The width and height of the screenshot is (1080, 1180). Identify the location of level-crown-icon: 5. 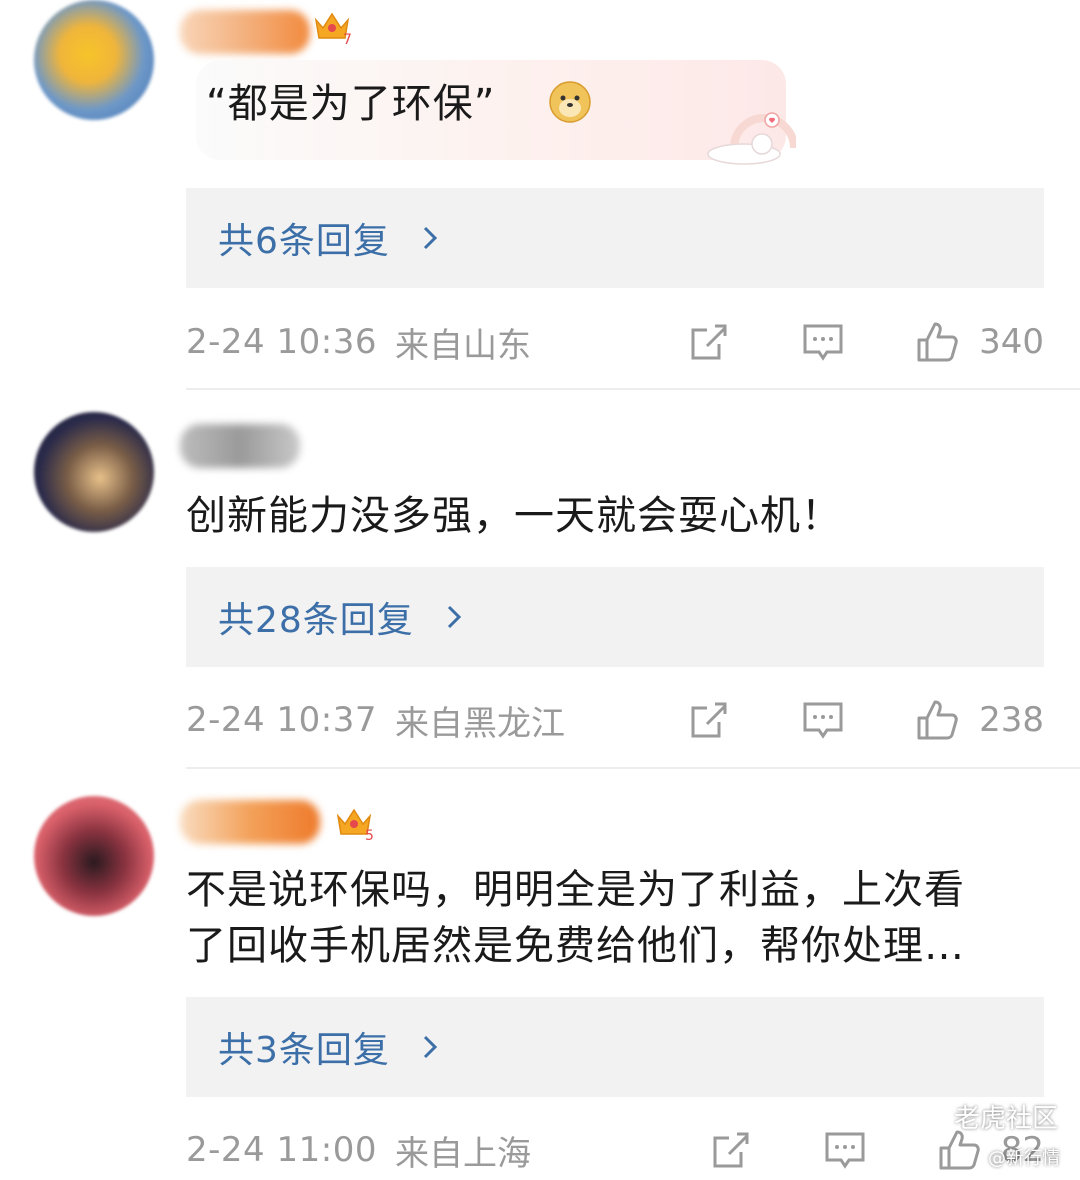
(355, 825).